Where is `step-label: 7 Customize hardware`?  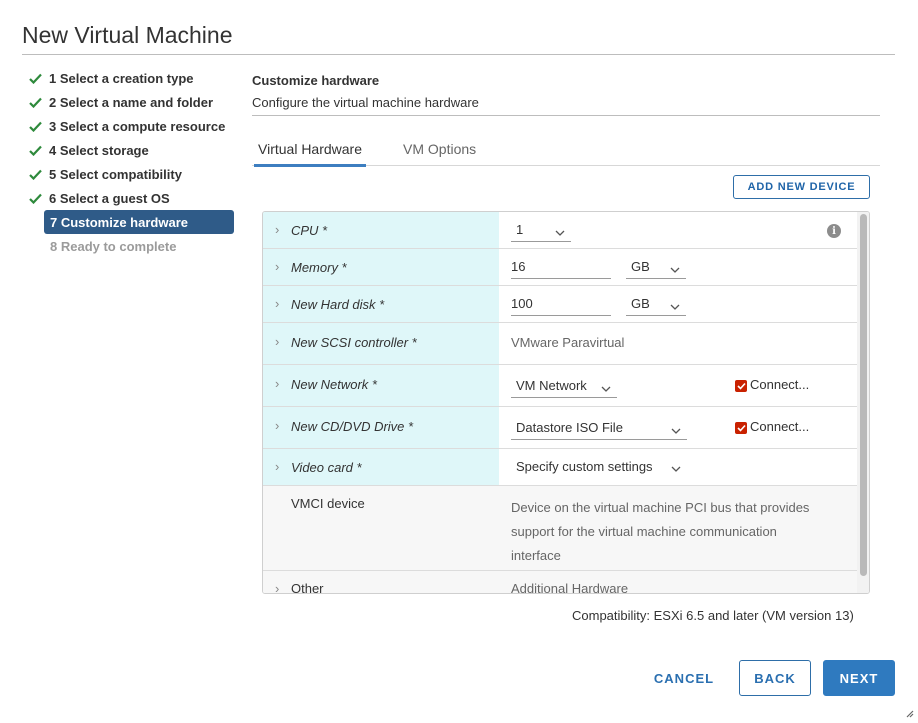 step-label: 7 Customize hardware is located at coordinates (119, 222).